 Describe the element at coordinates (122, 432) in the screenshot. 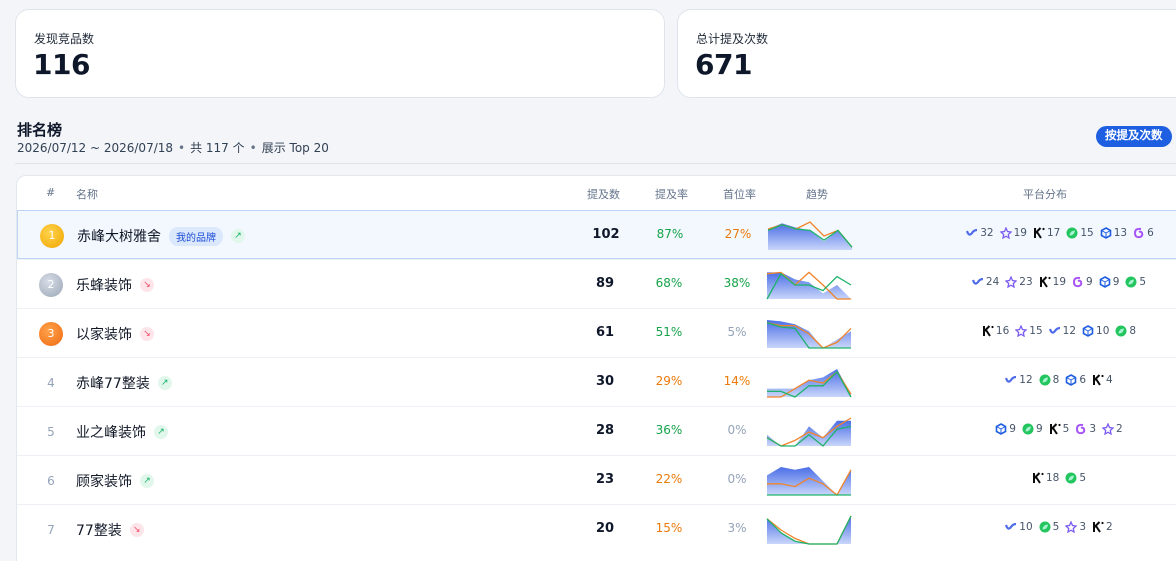

I see `competitor-name: 业之峰装饰 ↗` at that location.